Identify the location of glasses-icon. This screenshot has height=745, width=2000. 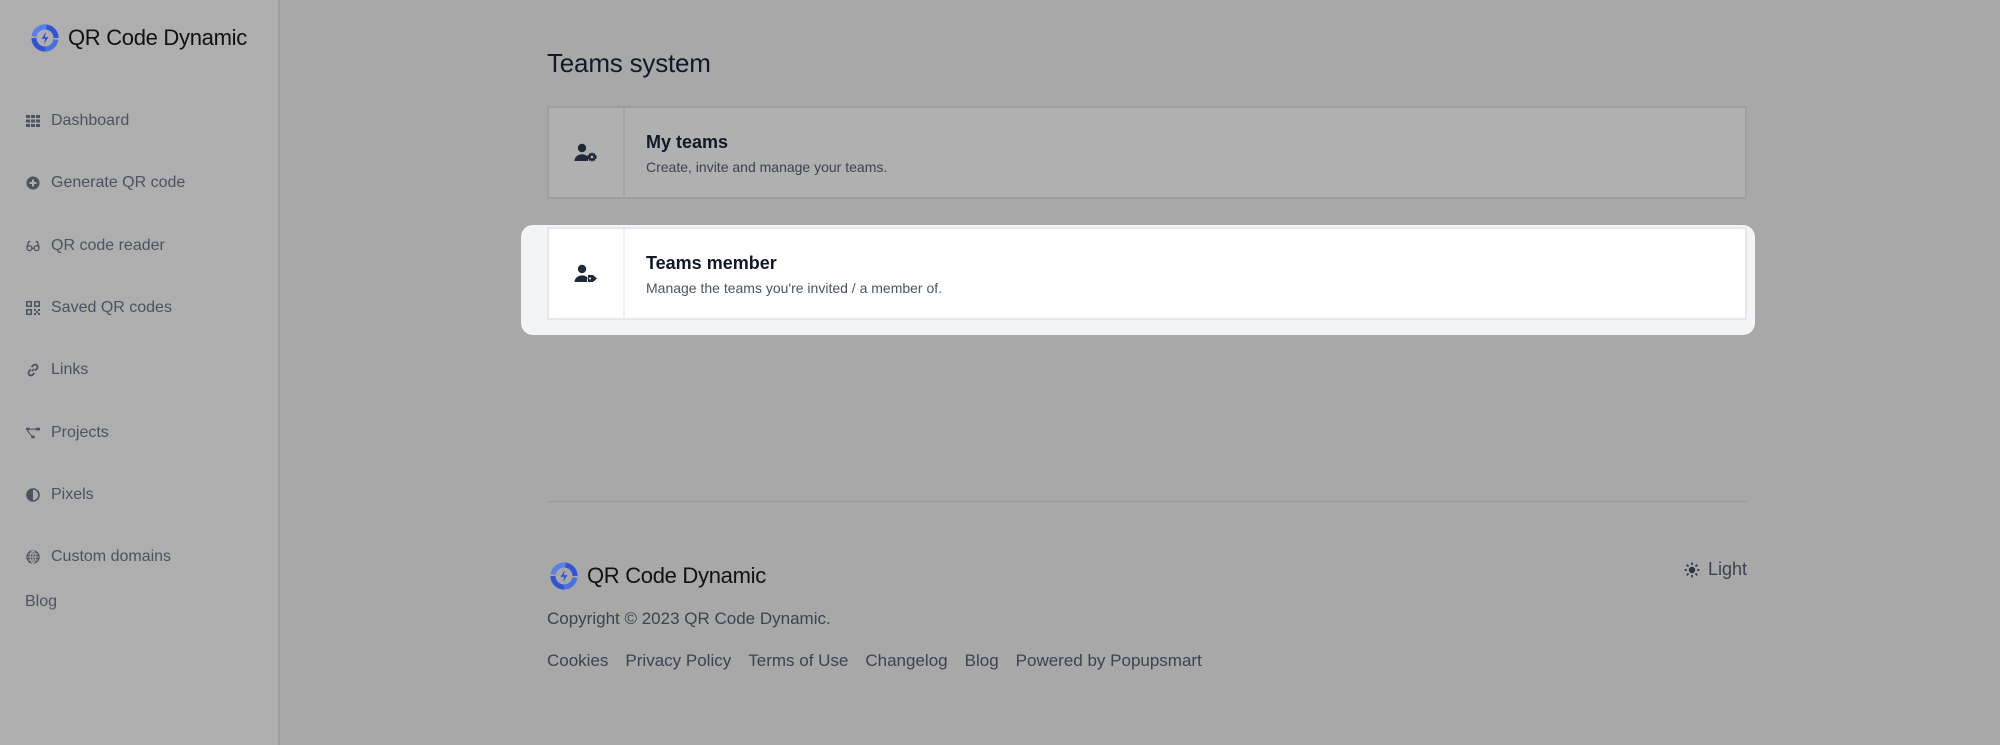
(33, 246).